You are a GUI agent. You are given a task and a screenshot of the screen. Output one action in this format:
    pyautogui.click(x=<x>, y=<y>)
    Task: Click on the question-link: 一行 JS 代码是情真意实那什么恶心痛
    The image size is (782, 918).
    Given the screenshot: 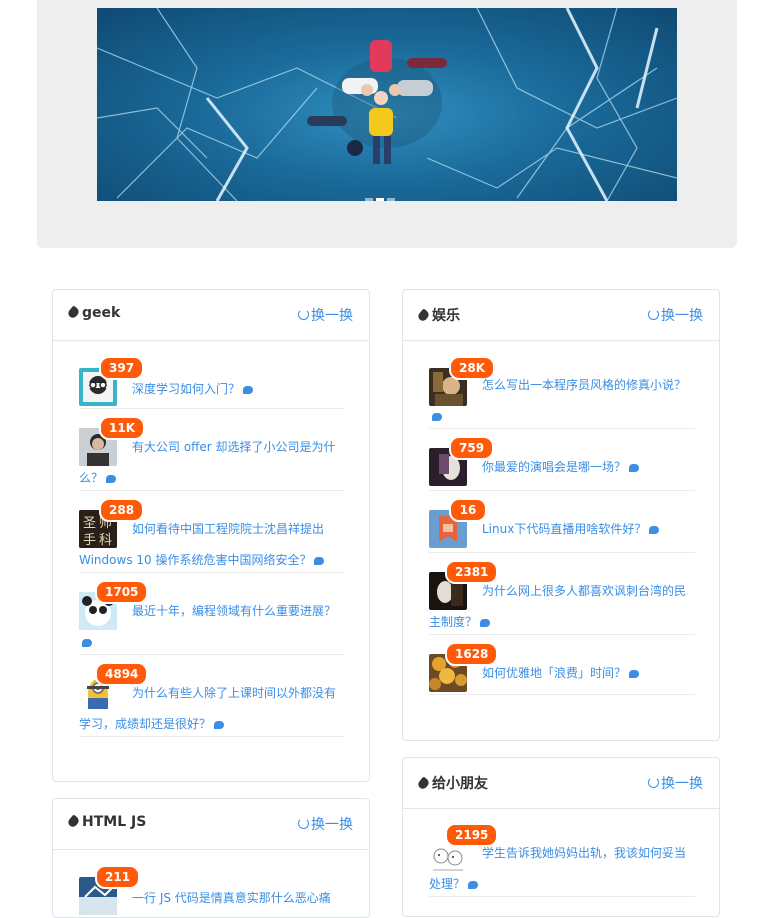 What is the action you would take?
    pyautogui.click(x=212, y=898)
    